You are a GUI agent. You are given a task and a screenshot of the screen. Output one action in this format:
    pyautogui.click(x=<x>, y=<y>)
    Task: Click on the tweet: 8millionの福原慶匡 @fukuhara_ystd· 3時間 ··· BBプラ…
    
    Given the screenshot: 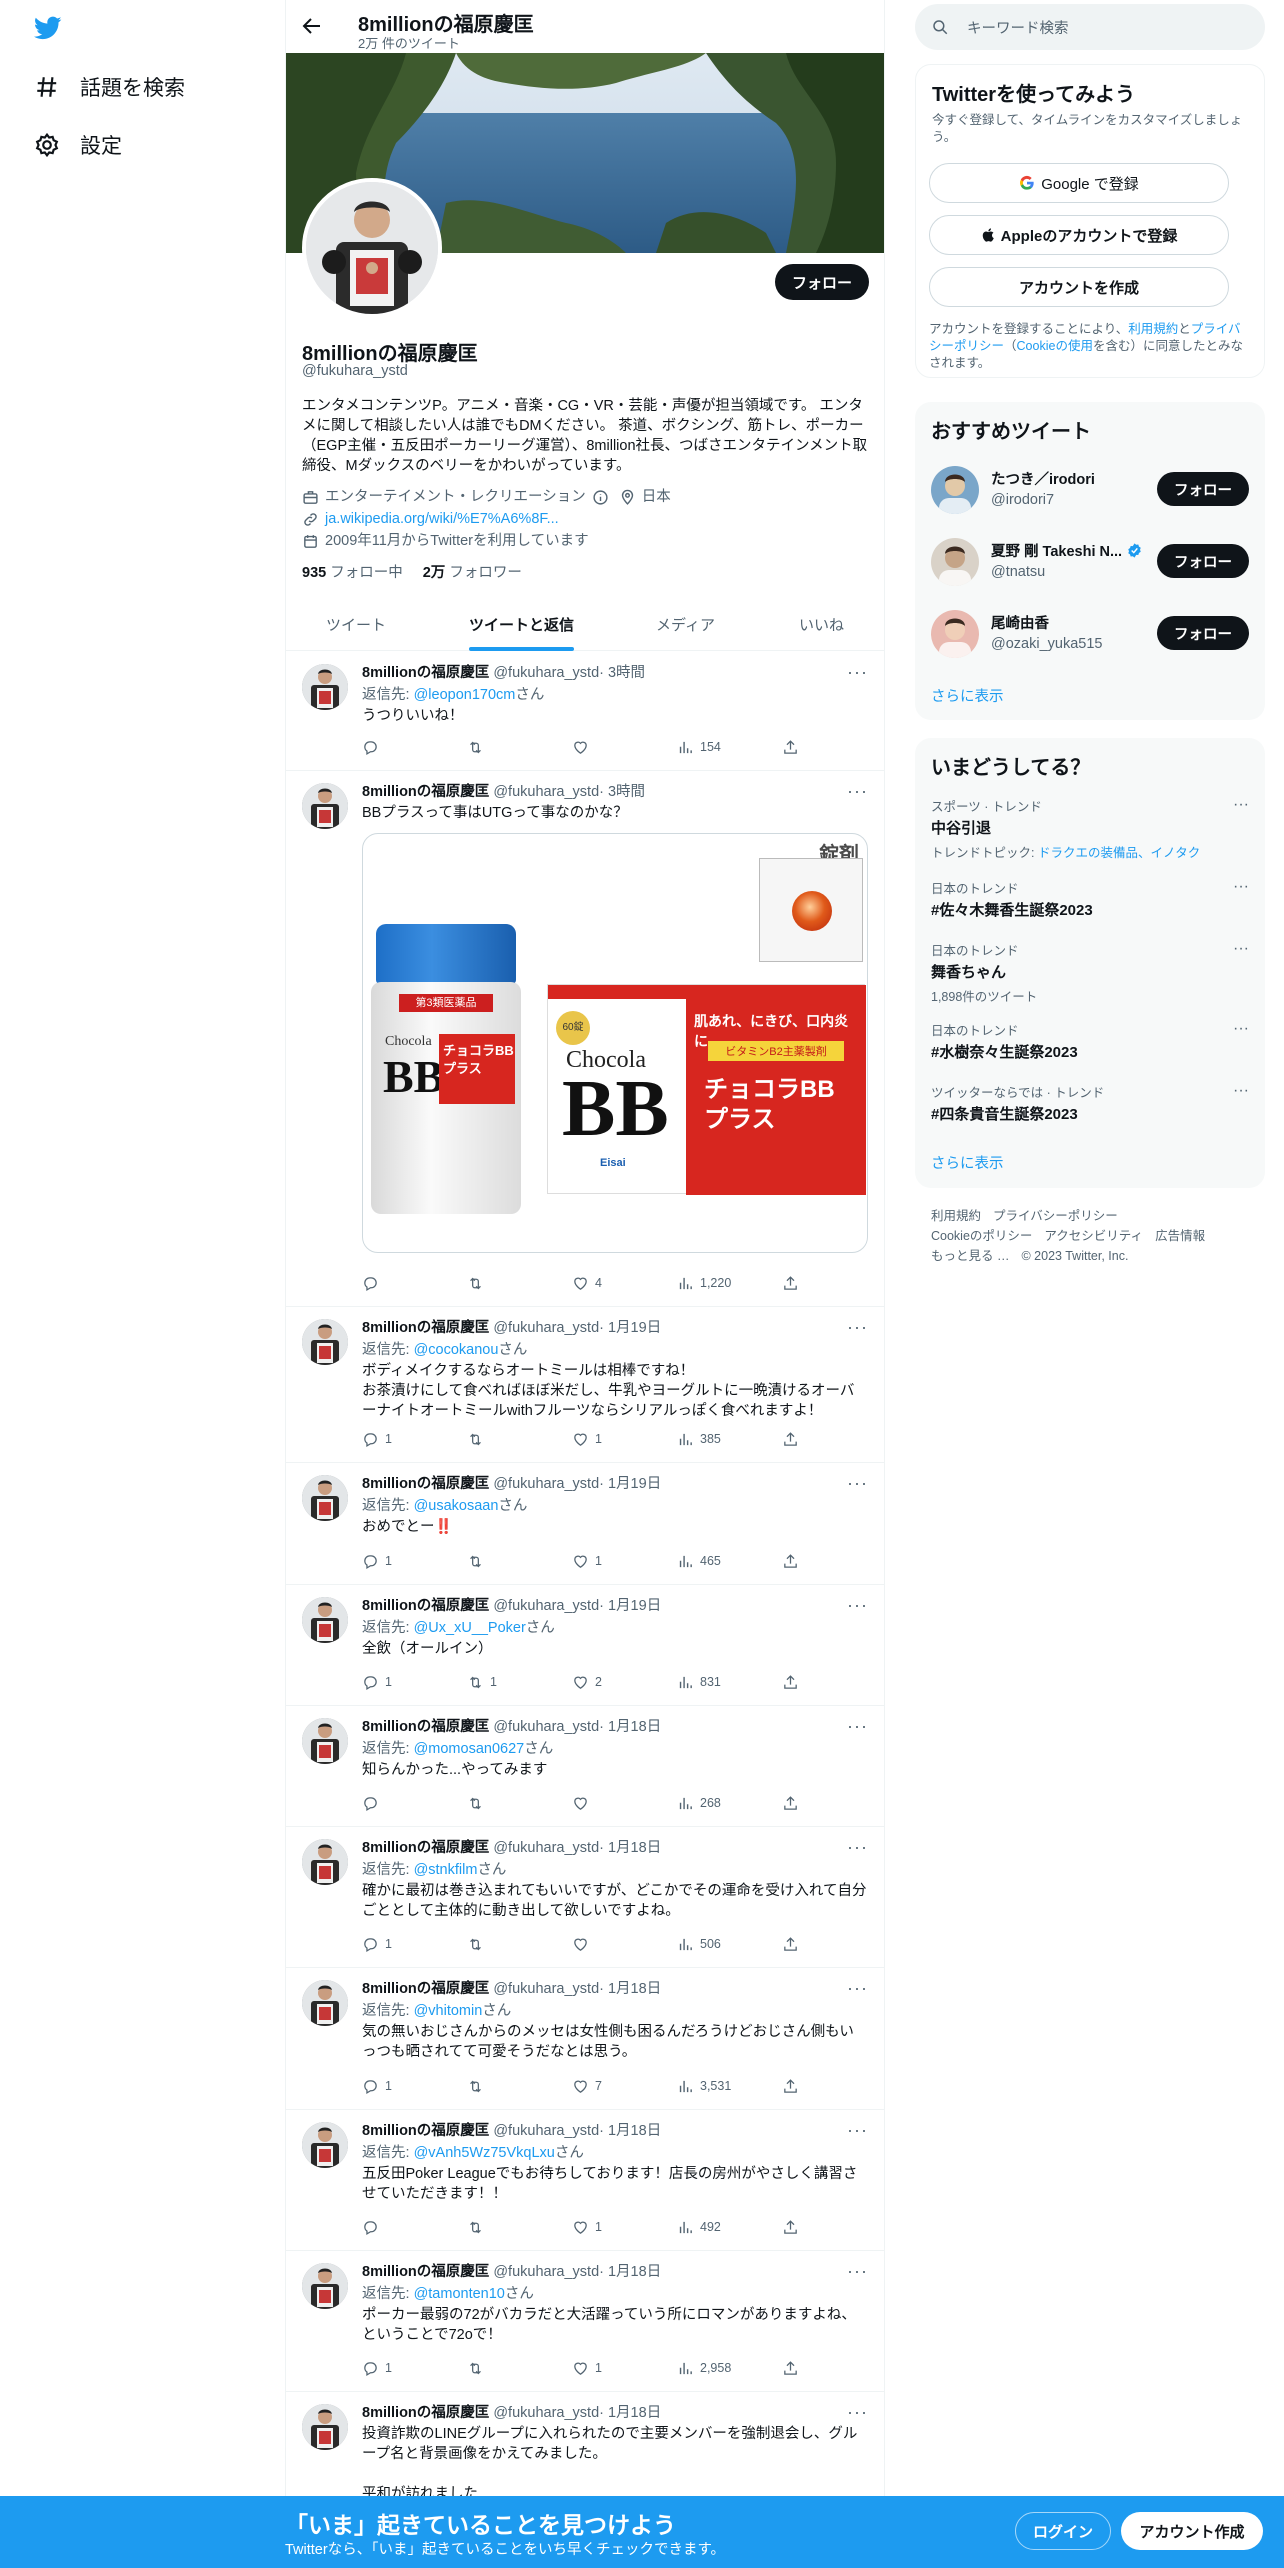 What is the action you would take?
    pyautogui.click(x=585, y=1039)
    